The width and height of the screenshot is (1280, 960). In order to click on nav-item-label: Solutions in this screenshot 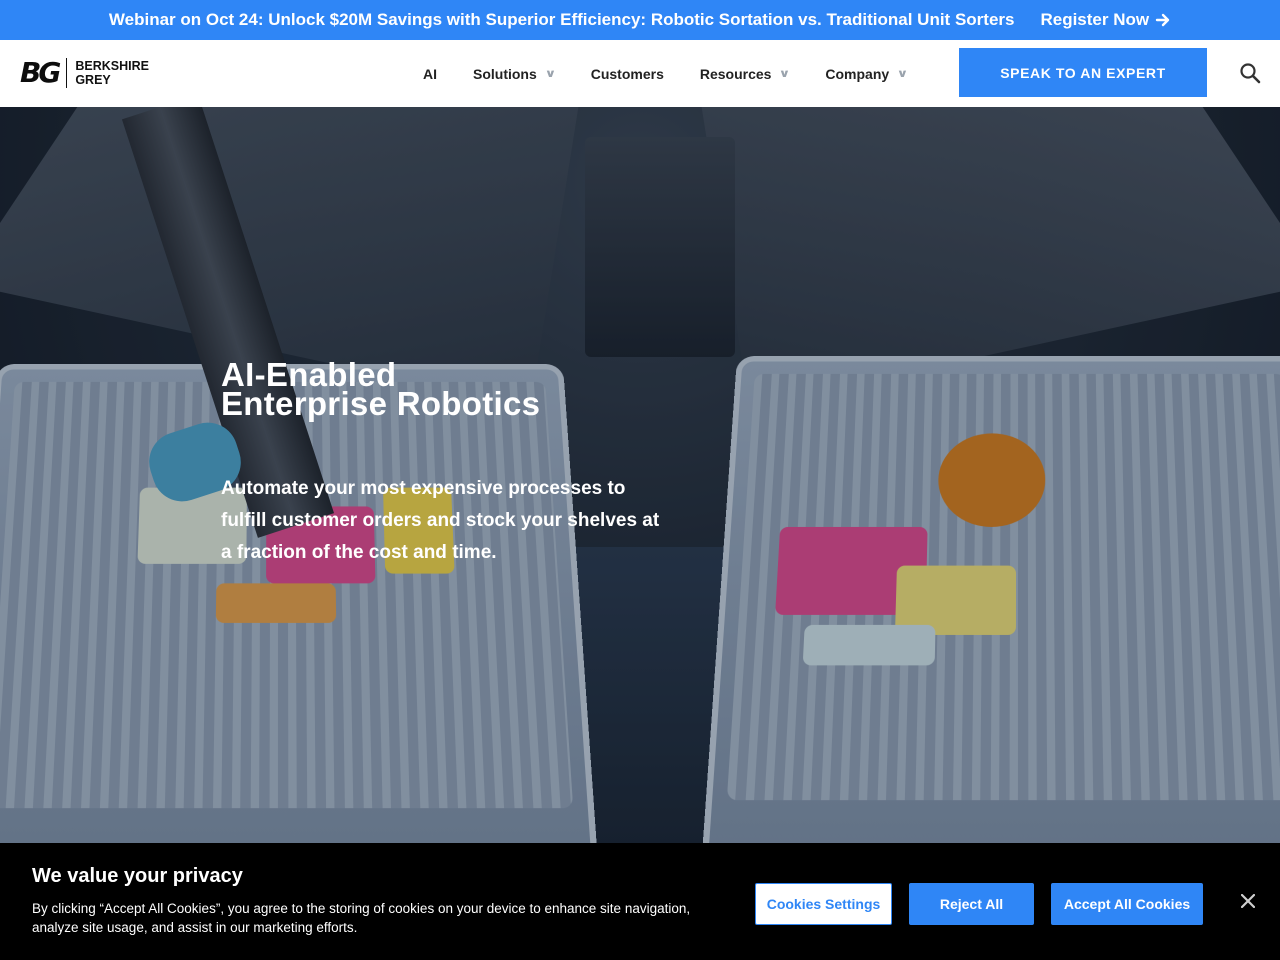, I will do `click(505, 74)`.